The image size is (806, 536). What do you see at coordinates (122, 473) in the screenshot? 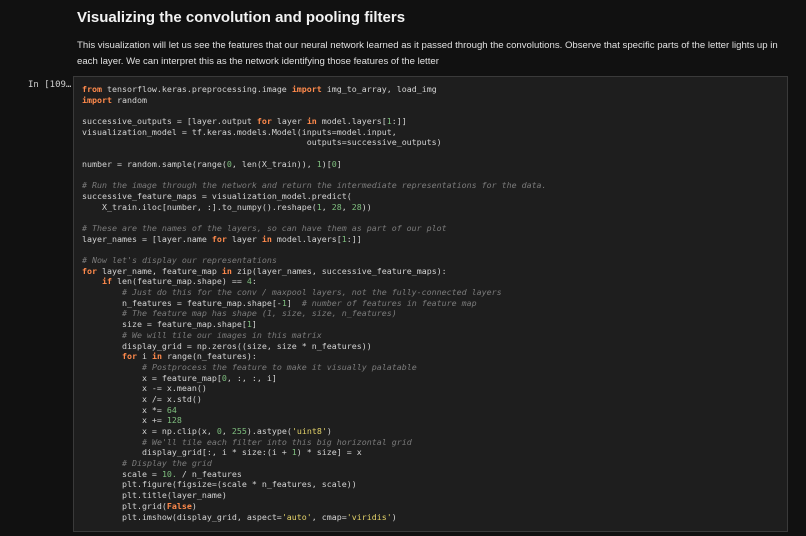
I see `code-token: scale =` at bounding box center [122, 473].